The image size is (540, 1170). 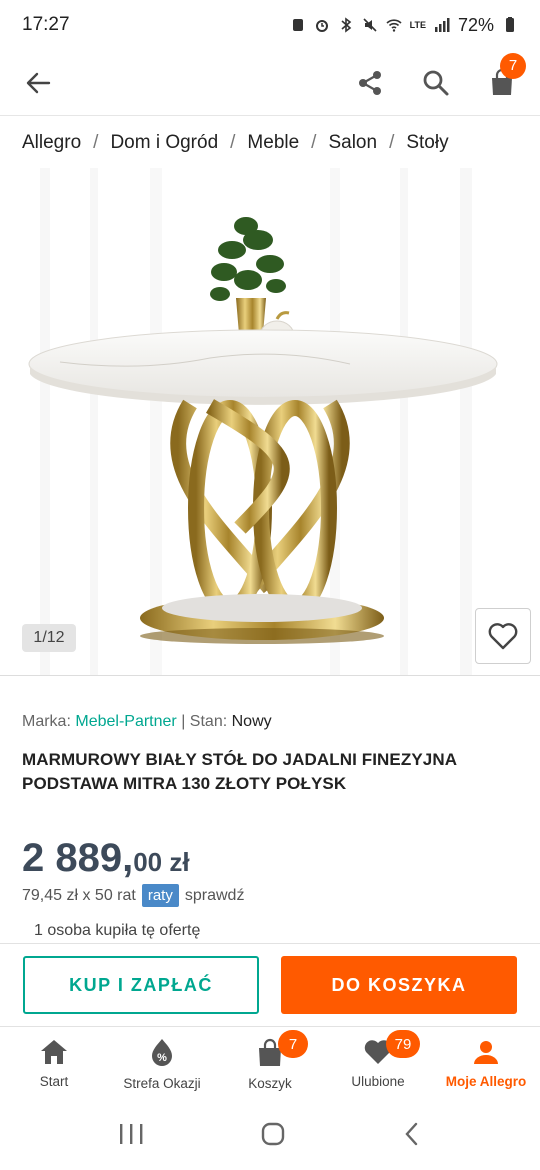 I want to click on battery-percent: 72%, so click(x=475, y=24).